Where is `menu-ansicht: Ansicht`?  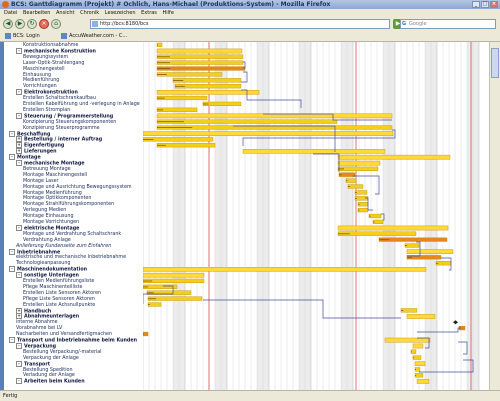
menu-ansicht: Ansicht is located at coordinates (65, 13).